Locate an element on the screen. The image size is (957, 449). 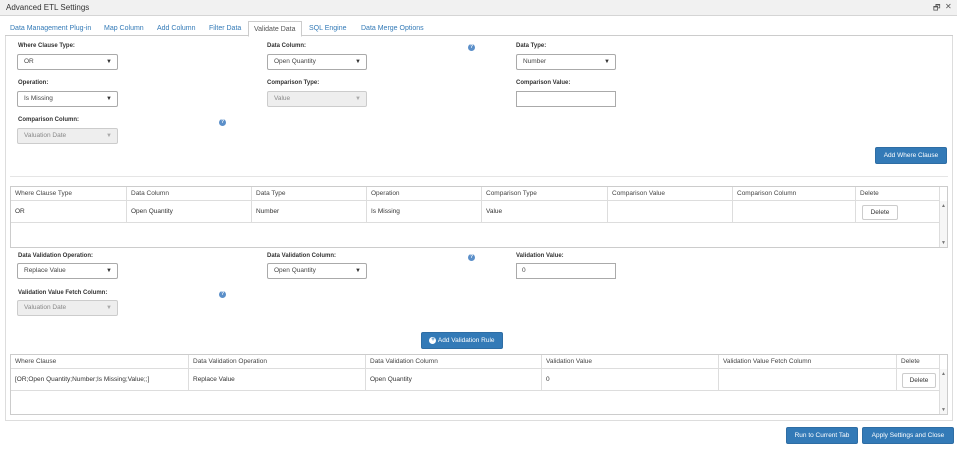
grid-header: Data Type is located at coordinates (309, 194).